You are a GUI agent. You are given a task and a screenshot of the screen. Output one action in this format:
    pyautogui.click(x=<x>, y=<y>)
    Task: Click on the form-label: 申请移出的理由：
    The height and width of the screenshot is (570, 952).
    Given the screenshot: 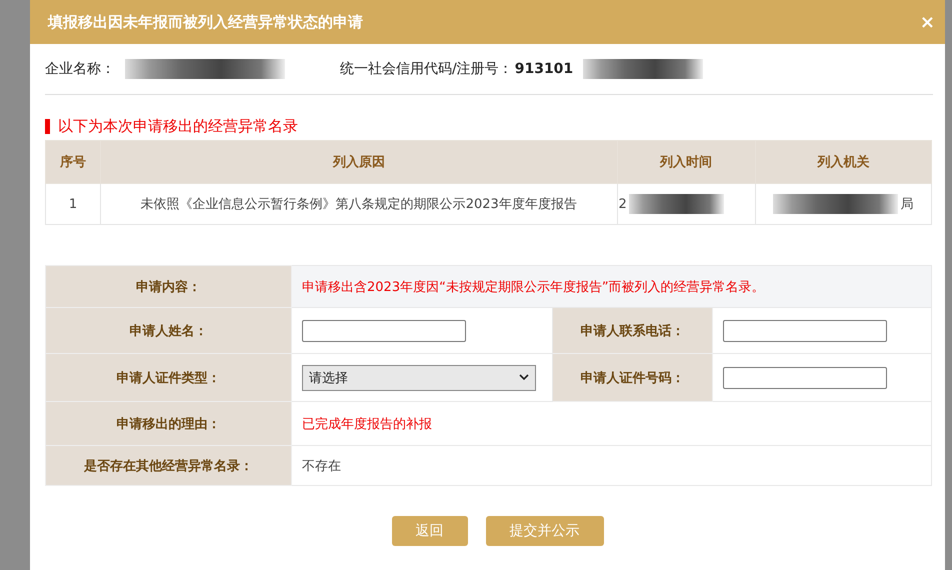 What is the action you would take?
    pyautogui.click(x=169, y=424)
    